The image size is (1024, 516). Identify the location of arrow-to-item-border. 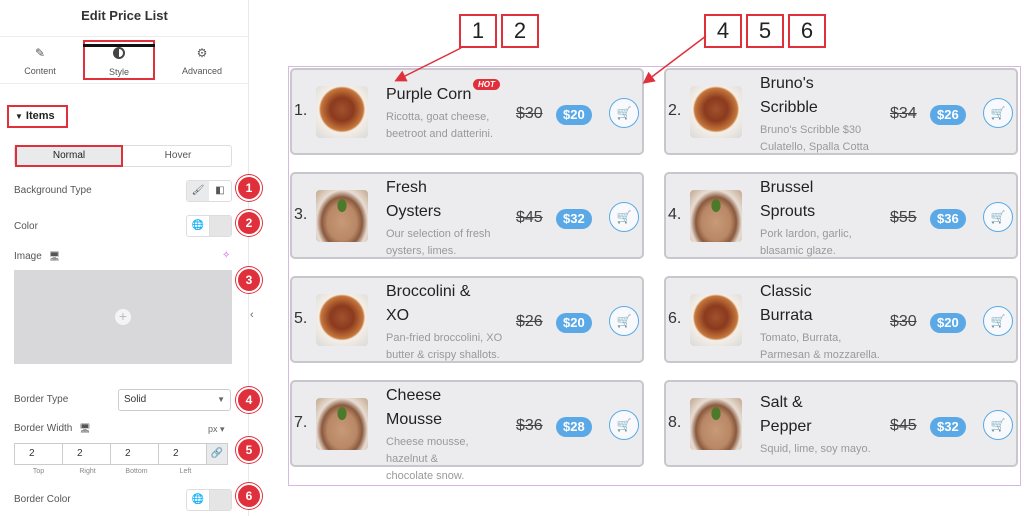
(674, 59).